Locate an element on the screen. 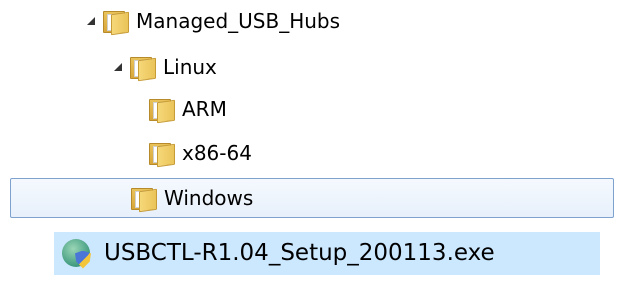  tree-item-windows-selected: Windows is located at coordinates (312, 198).